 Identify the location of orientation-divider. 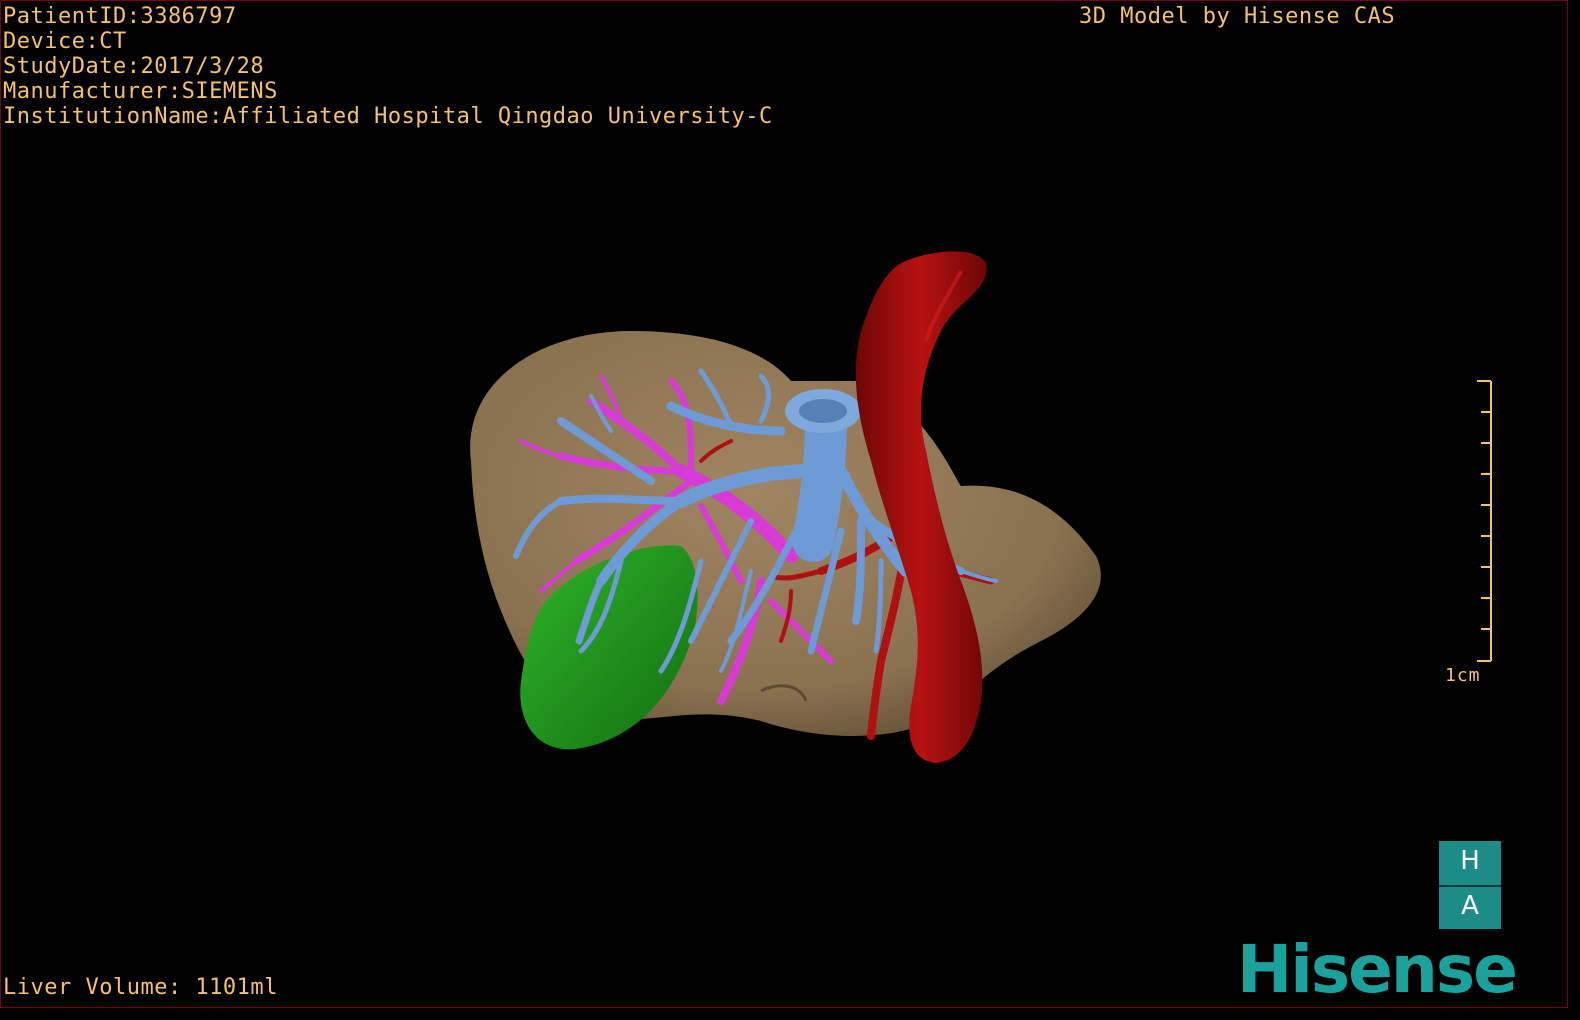
(1470, 886).